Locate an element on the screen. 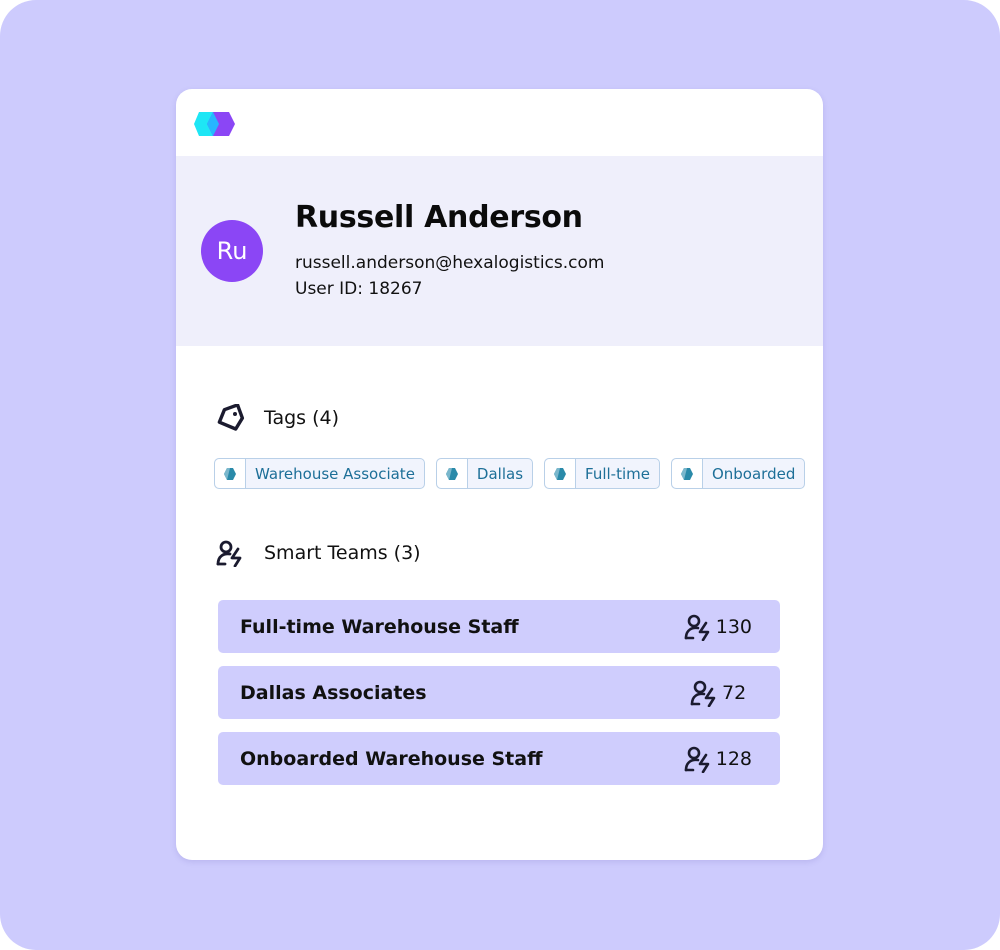 The width and height of the screenshot is (1000, 950). smart-team-row: Onboarded Warehouse Staff 128 is located at coordinates (499, 758).